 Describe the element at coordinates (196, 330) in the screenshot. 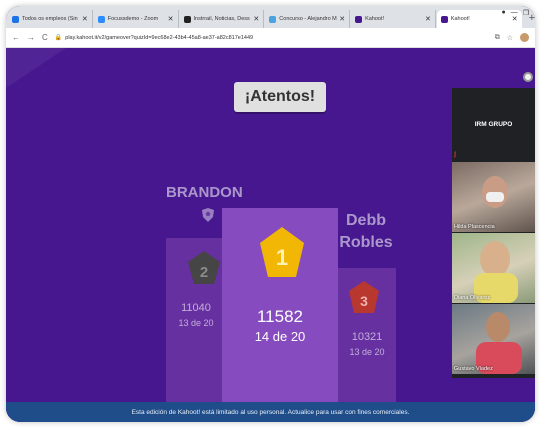

I see `podium-second: 2 11040 13 de 20` at that location.